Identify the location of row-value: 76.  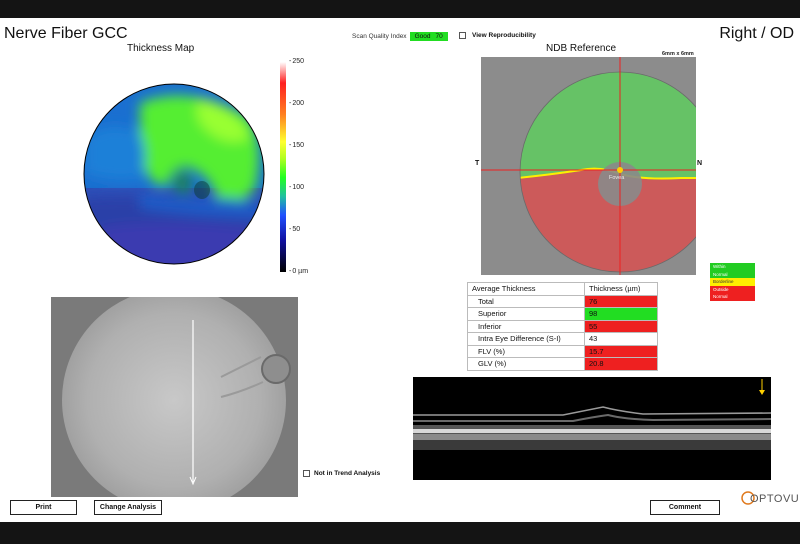
(621, 301).